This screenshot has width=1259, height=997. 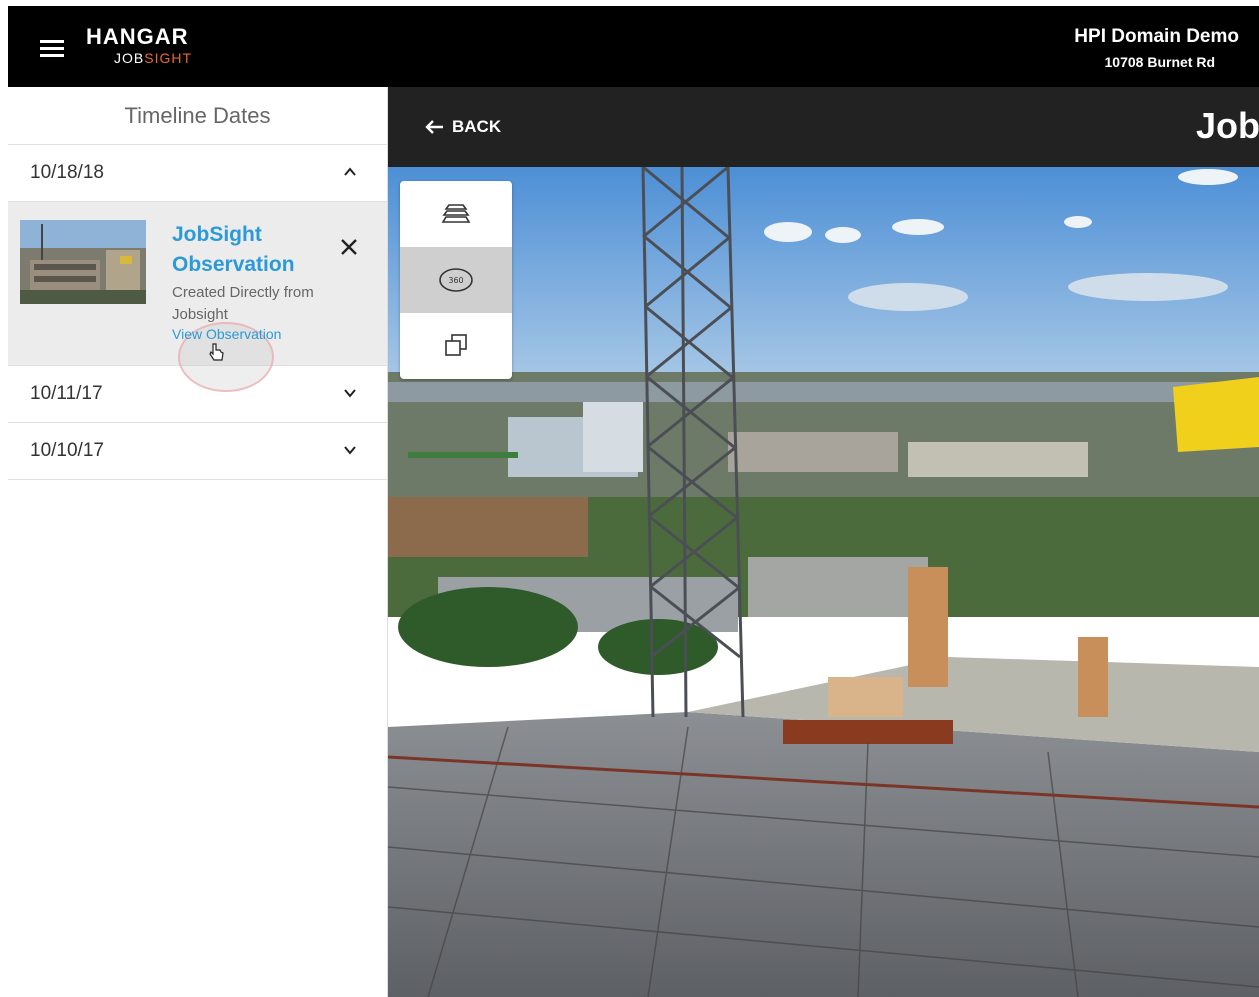 What do you see at coordinates (477, 126) in the screenshot?
I see `back-label: BACK` at bounding box center [477, 126].